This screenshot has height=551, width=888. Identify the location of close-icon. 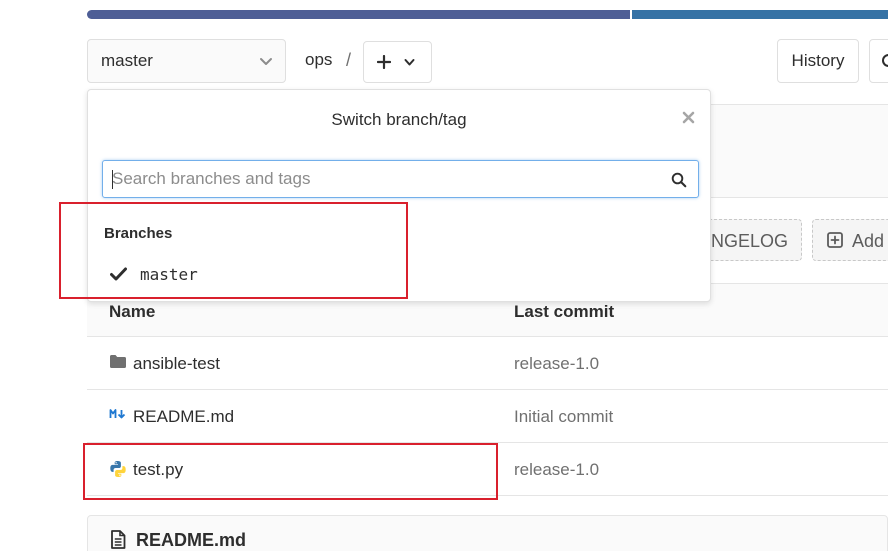
(688, 117).